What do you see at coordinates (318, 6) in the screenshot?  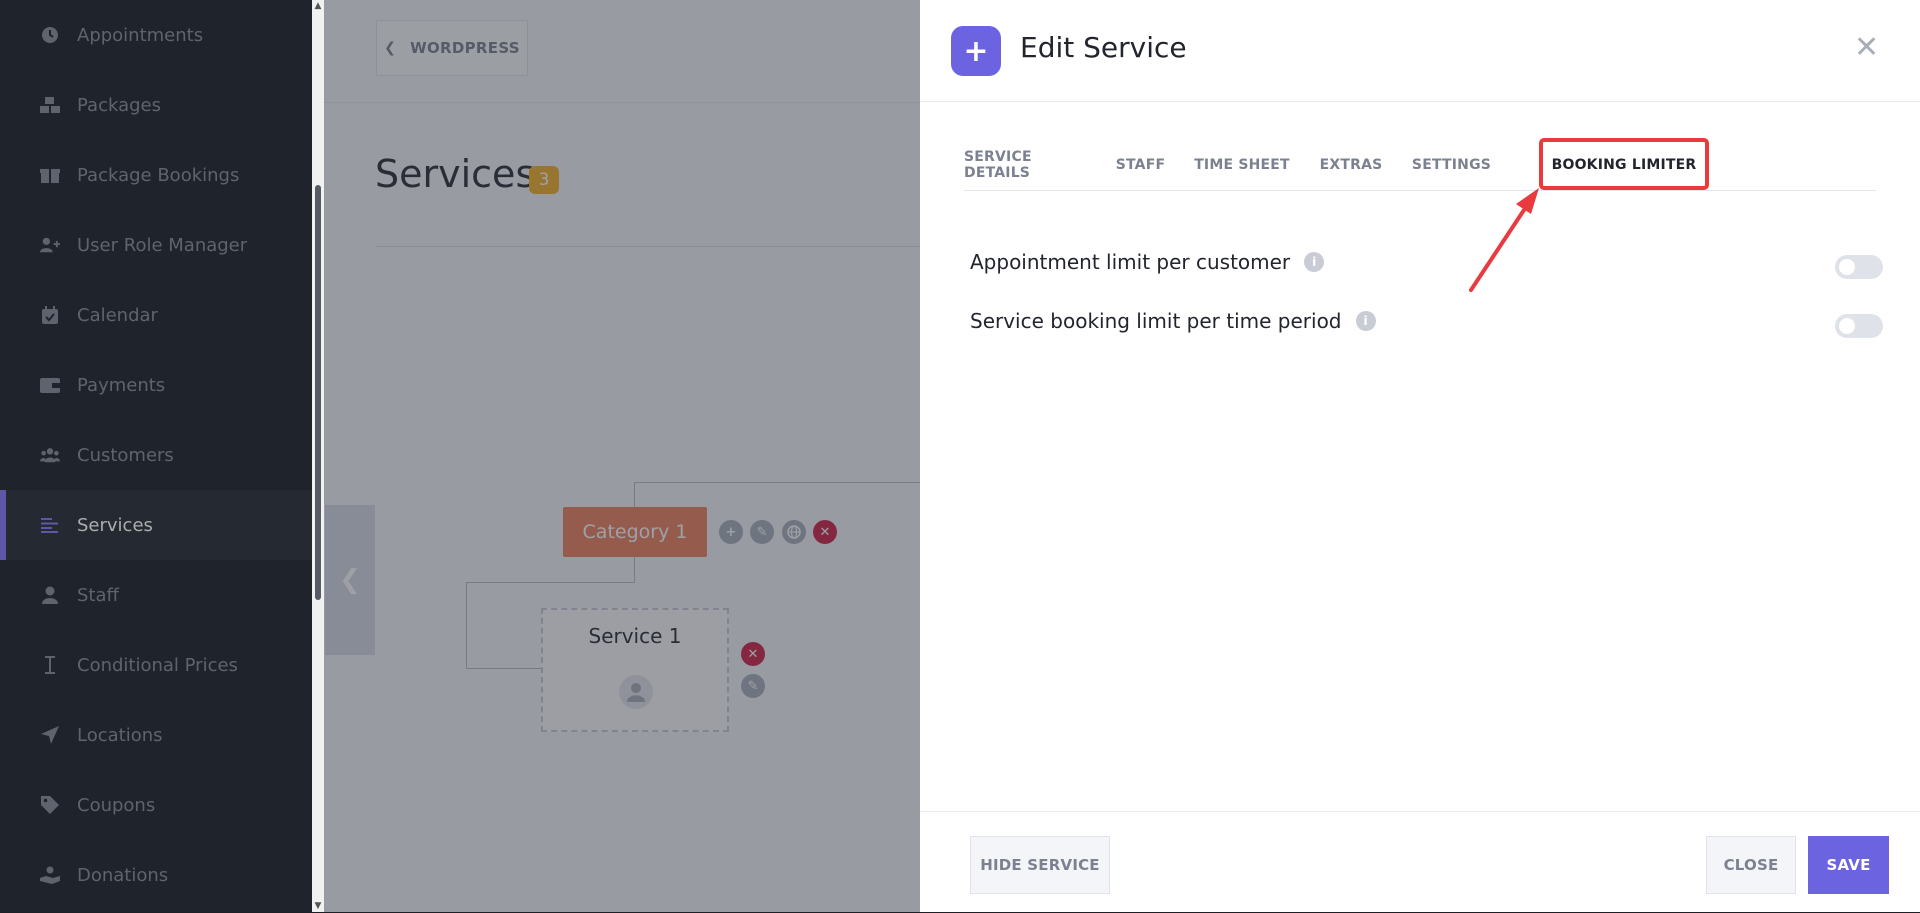 I see `scroll-up-arrow-icon: ▲` at bounding box center [318, 6].